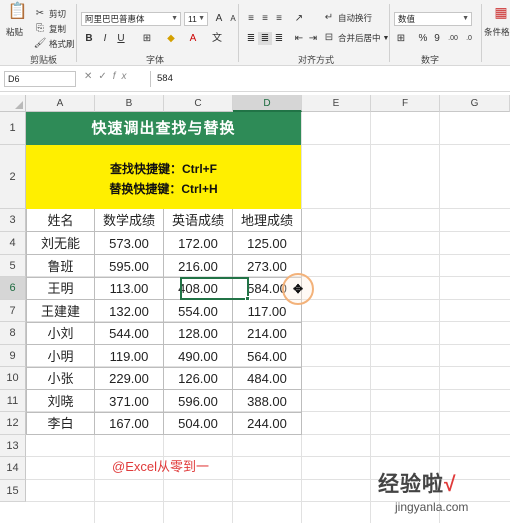  I want to click on table-cell: 小张, so click(60, 378).